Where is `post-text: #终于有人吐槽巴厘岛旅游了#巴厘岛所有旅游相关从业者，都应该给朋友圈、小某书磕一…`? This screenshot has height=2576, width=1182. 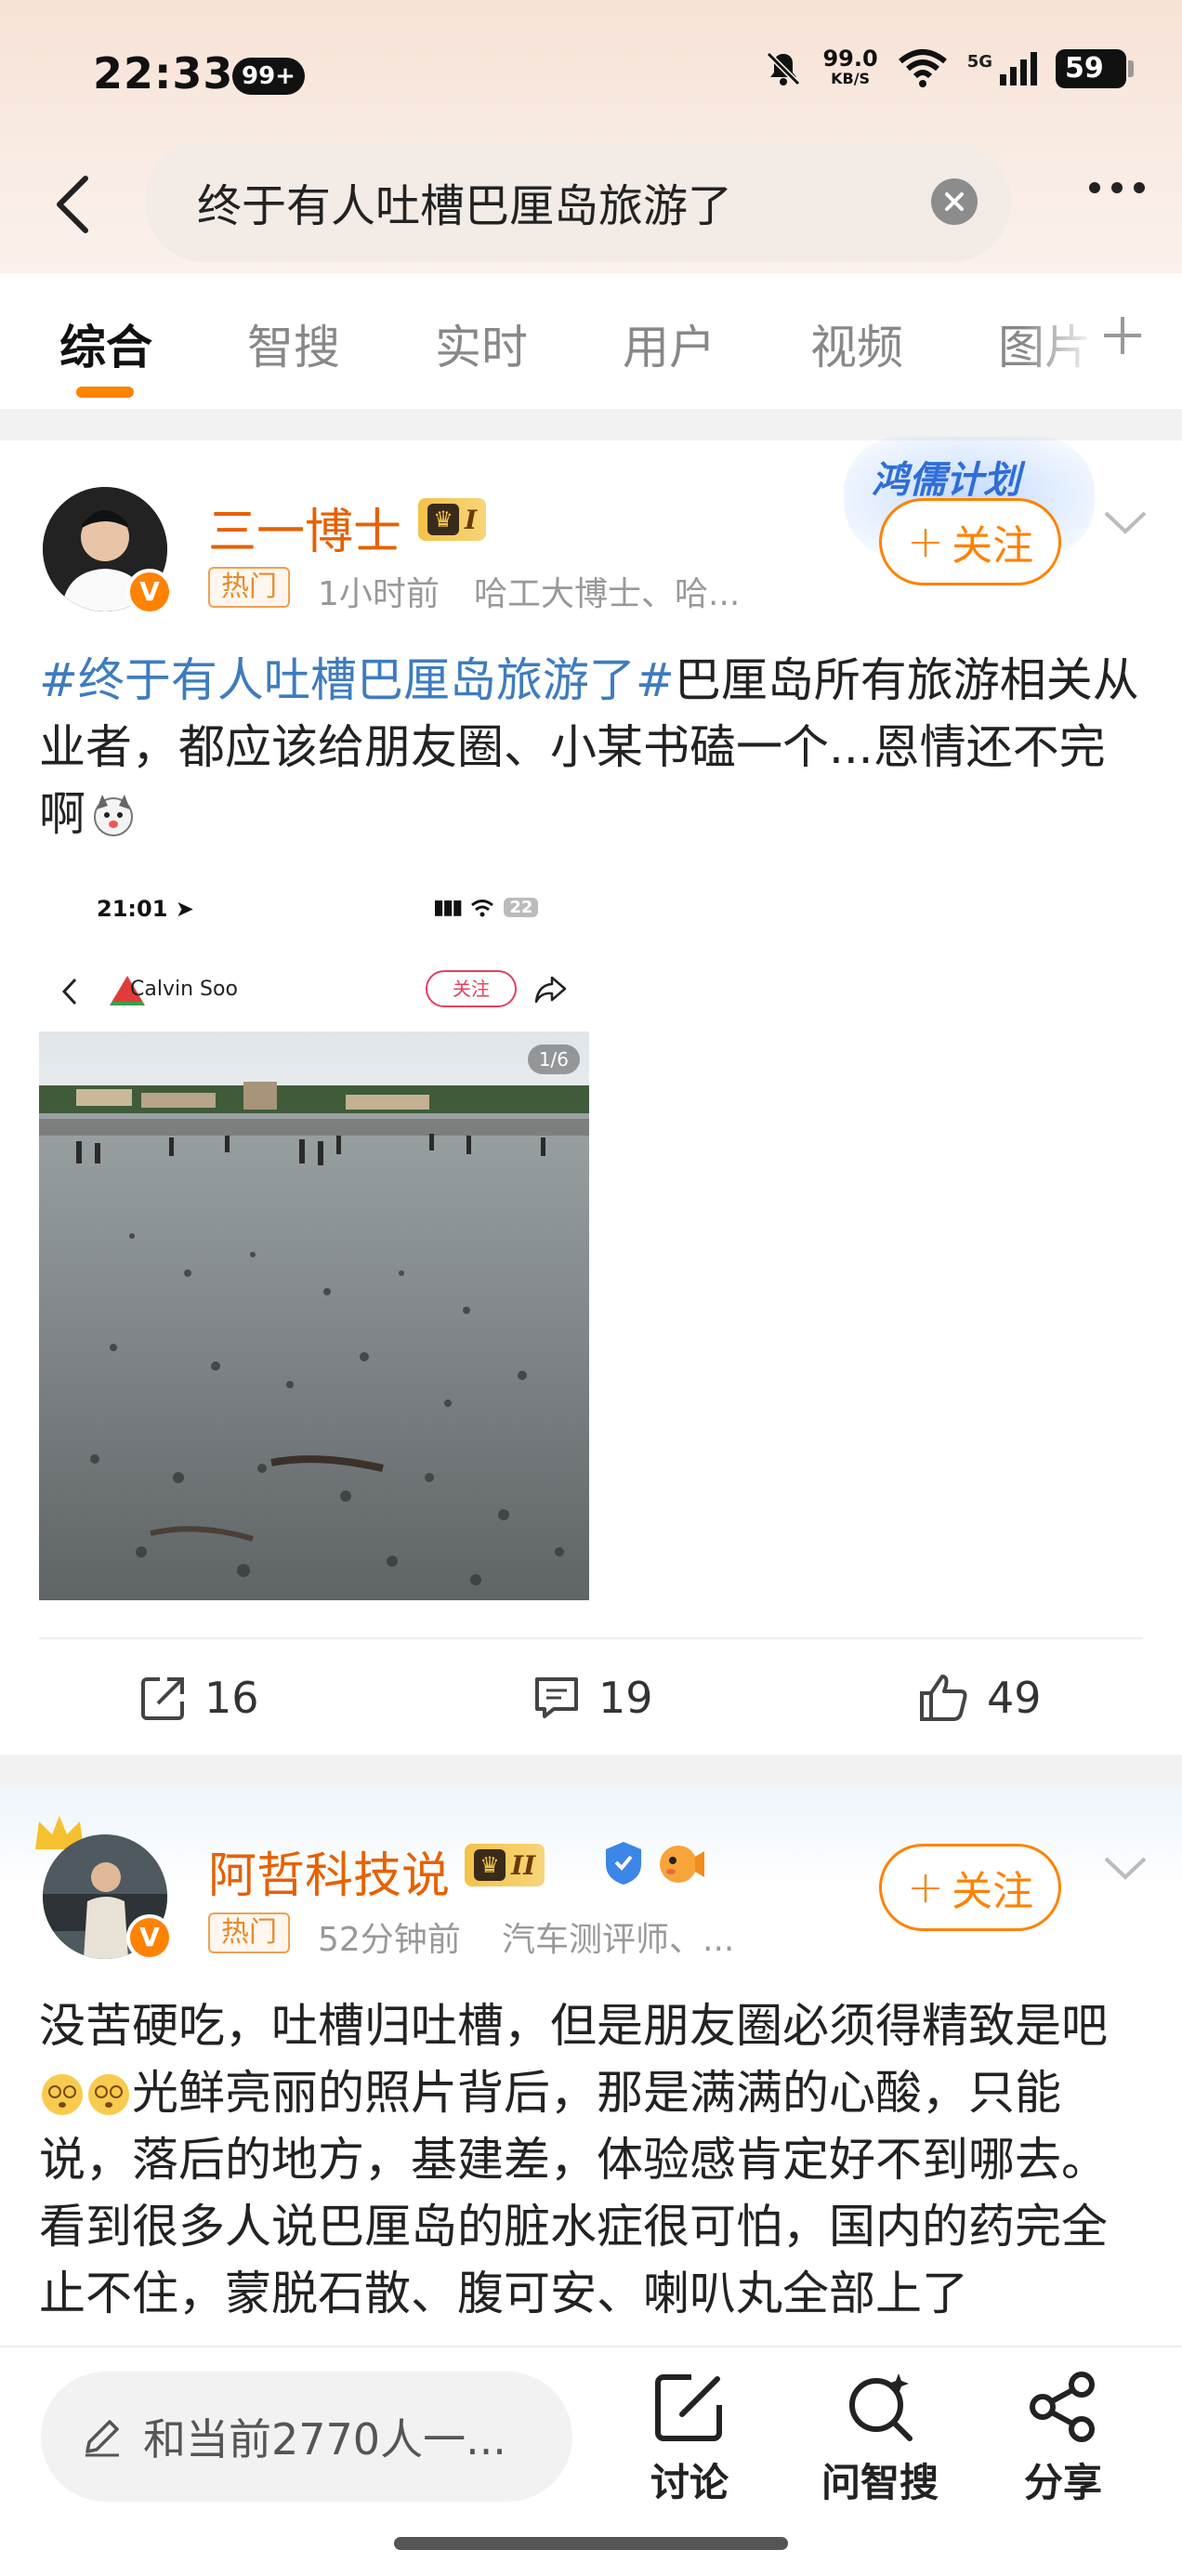
post-text: #终于有人吐槽巴厘岛旅游了#巴厘岛所有旅游相关从业者，都应该给朋友圈、小某书磕一… is located at coordinates (592, 747).